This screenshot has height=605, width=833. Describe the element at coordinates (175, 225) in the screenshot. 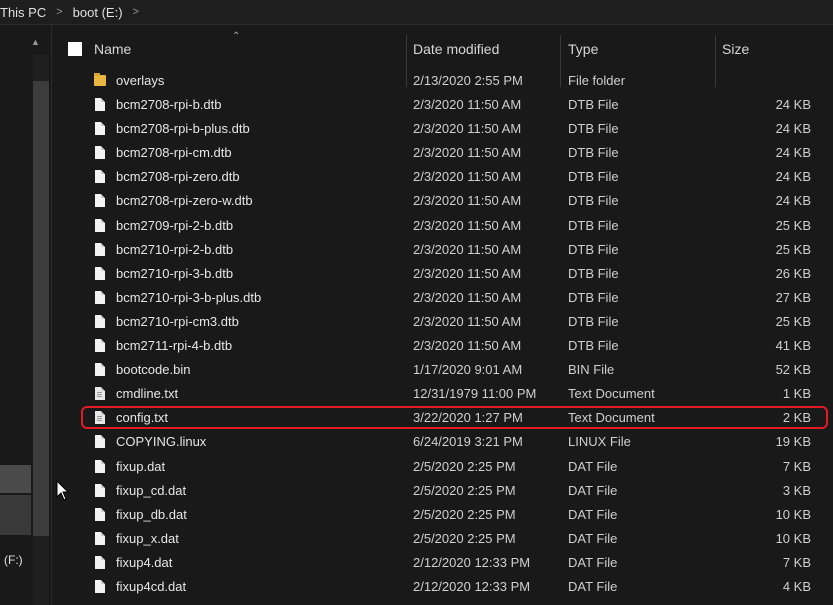

I see `file-name: bcm2709-rpi-2-b.dtb` at that location.